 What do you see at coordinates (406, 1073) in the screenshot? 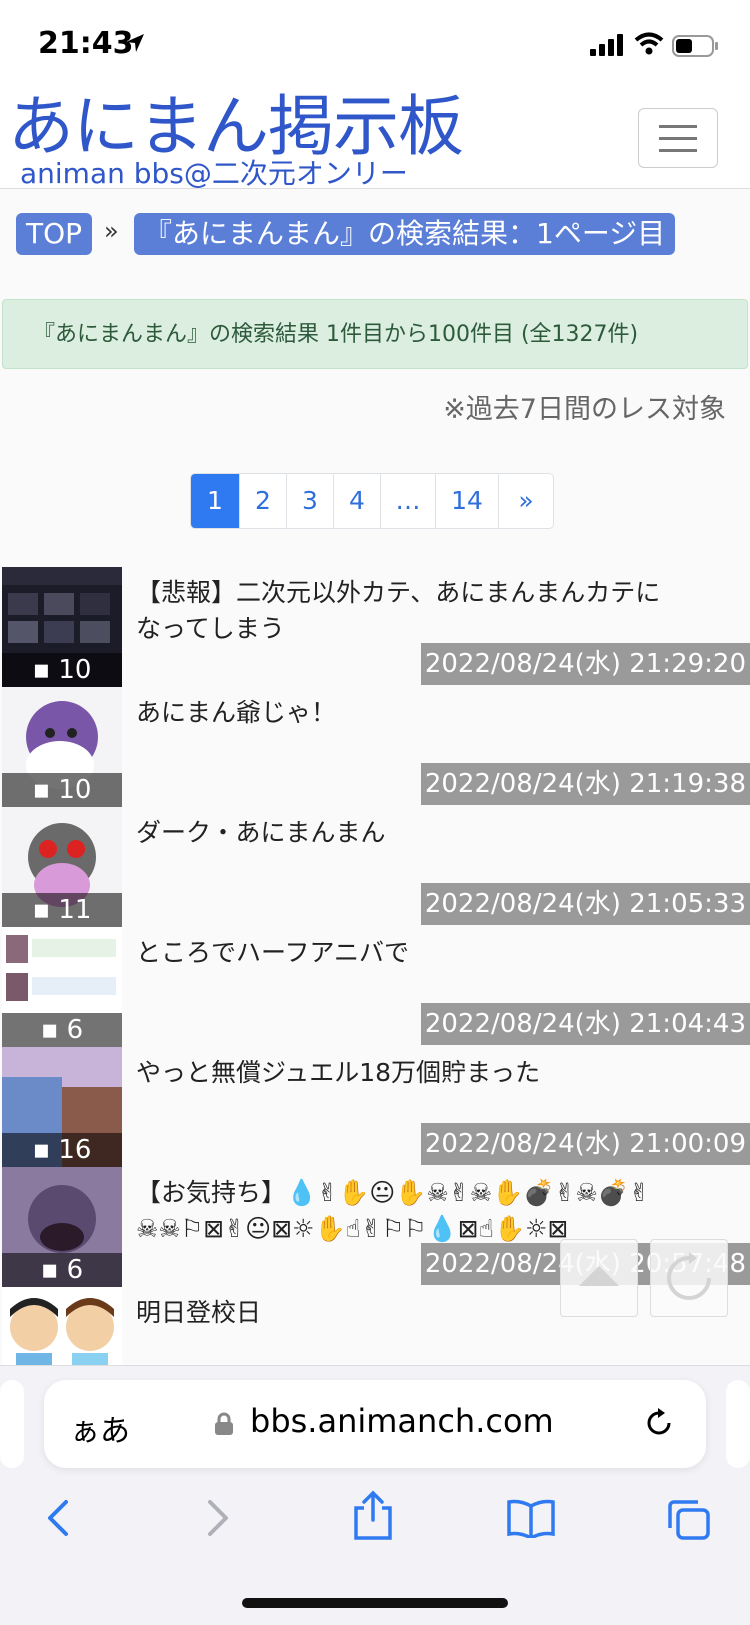
I see `thread-title: やっと無償ジュエル18万個貯まった` at bounding box center [406, 1073].